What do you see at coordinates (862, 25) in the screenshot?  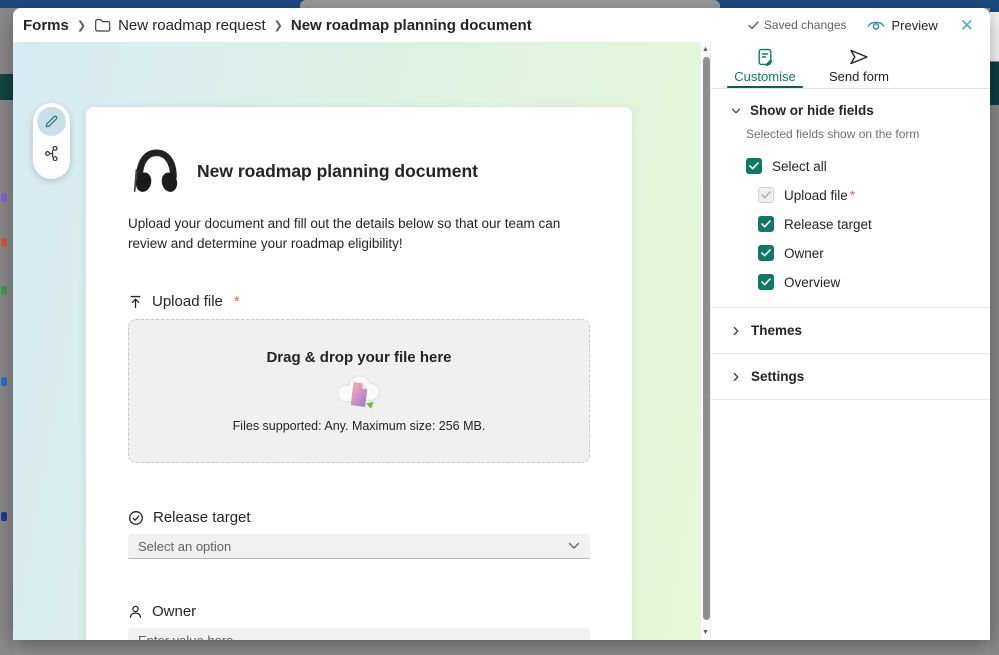 I see `header-actions: Saved changes Preview ✕` at bounding box center [862, 25].